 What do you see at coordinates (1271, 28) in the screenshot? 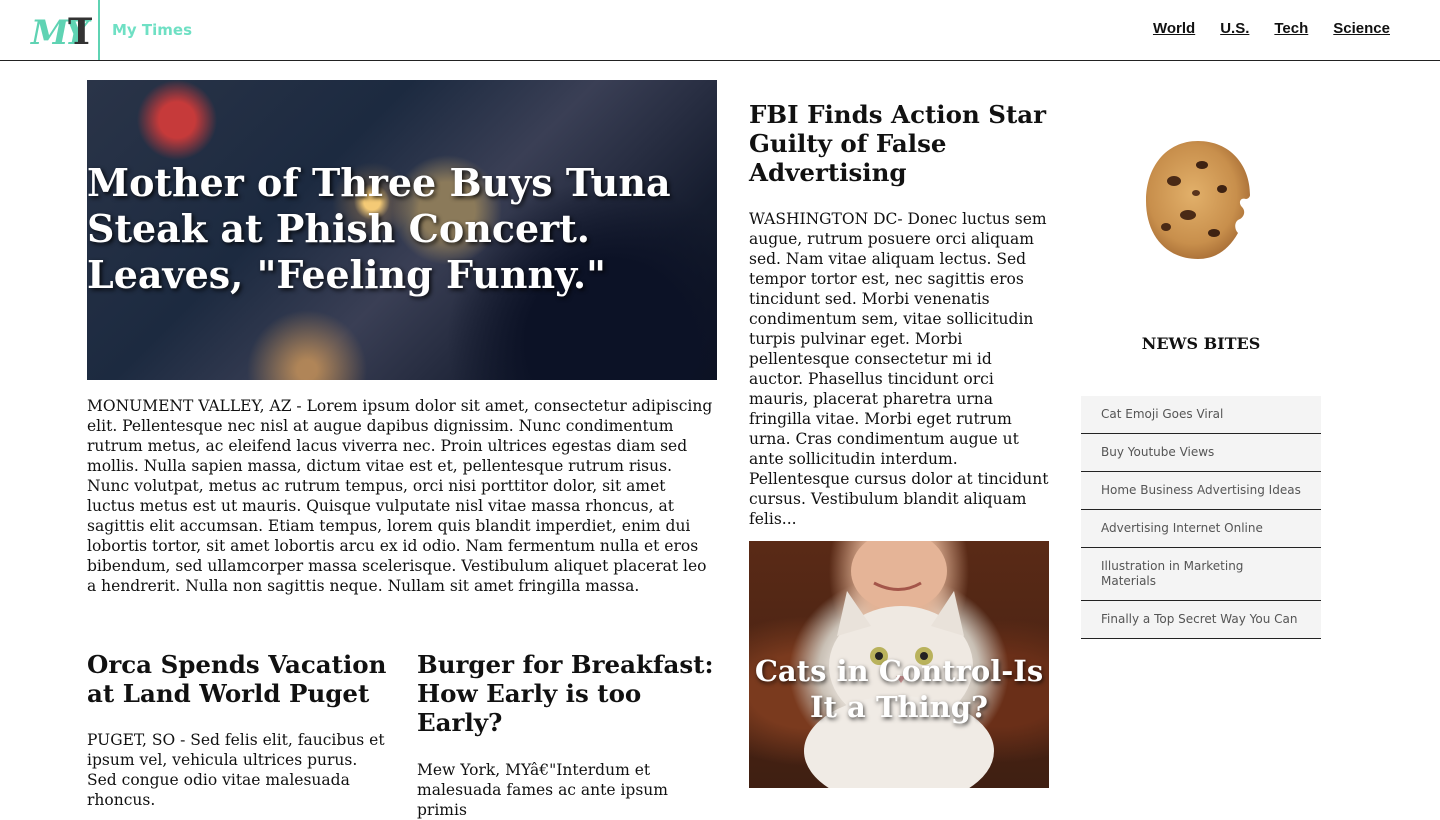
I see `main-nav: World U.S. Tech Science` at bounding box center [1271, 28].